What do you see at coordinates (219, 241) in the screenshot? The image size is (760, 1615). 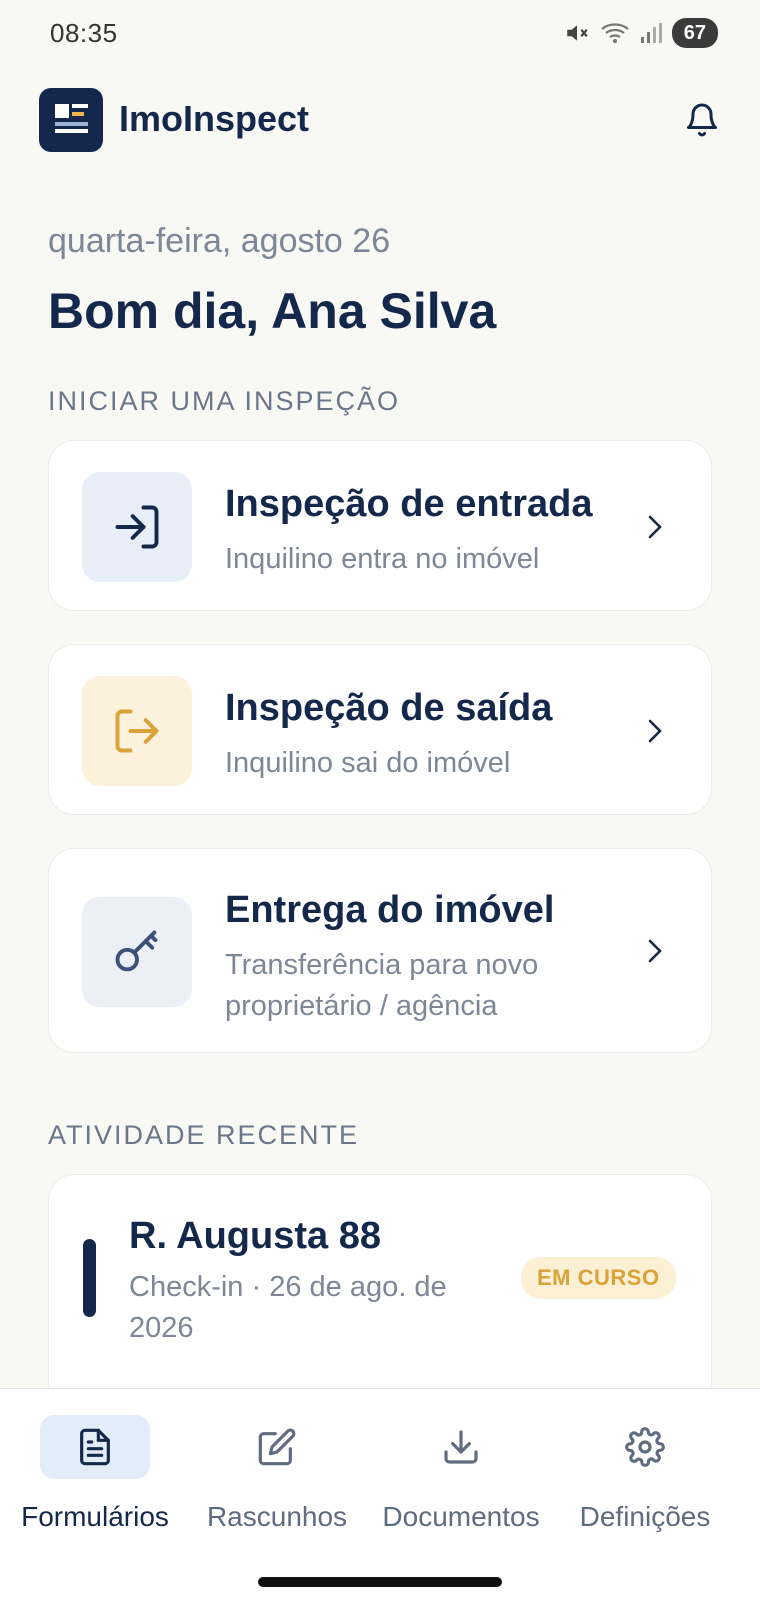 I see `current-date: quarta-feira, agosto 26` at bounding box center [219, 241].